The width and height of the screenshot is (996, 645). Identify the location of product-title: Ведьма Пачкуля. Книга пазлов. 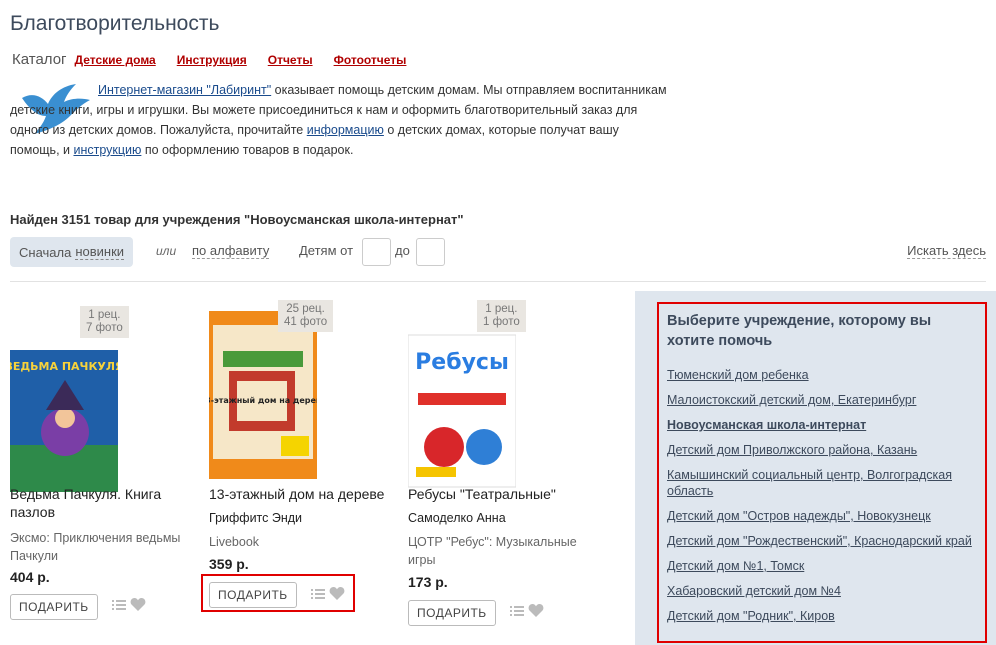
(95, 503).